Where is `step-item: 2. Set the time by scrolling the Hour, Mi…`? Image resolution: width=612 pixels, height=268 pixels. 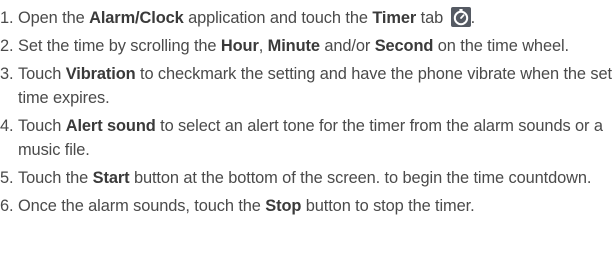
step-item: 2. Set the time by scrolling the Hour, Mi… is located at coordinates (306, 46).